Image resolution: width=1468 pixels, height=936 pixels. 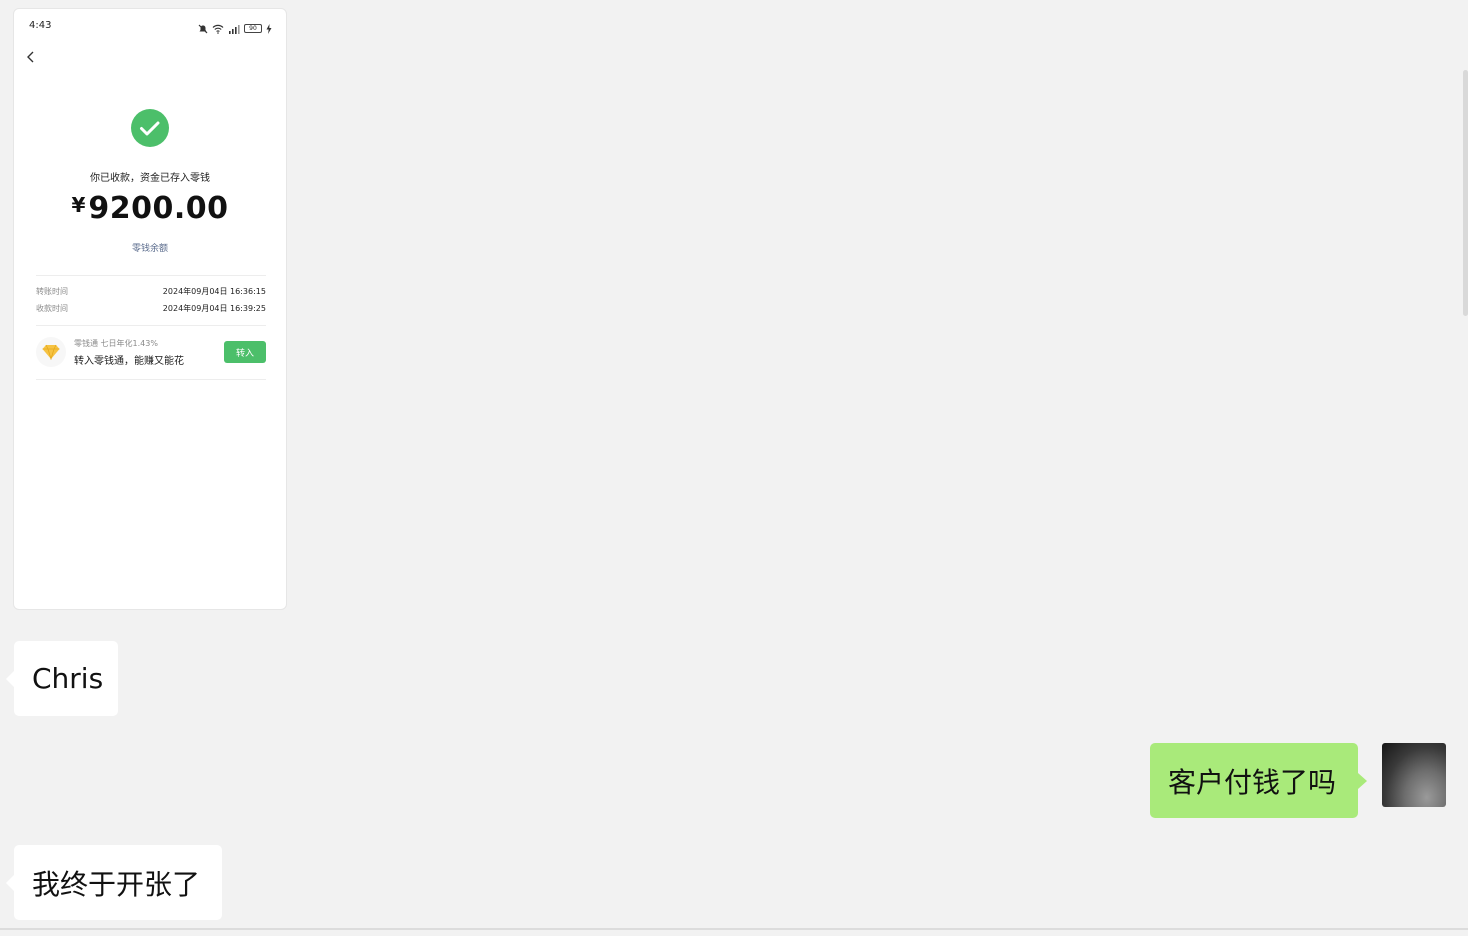 I want to click on lqt-title: 转入零钱通，能赚又能花, so click(x=129, y=361).